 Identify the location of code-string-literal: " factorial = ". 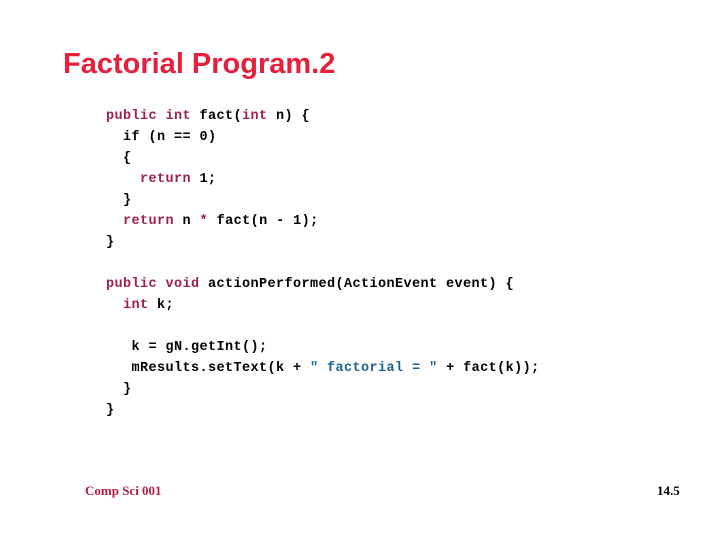
(374, 368).